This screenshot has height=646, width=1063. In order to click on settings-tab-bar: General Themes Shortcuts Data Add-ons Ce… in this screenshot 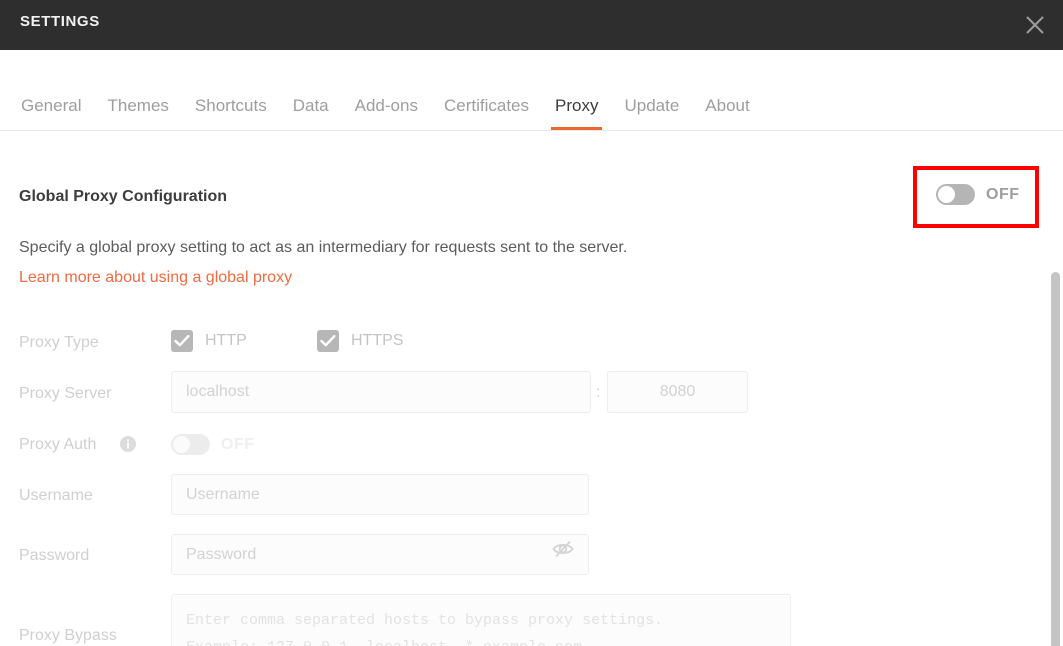, I will do `click(531, 90)`.